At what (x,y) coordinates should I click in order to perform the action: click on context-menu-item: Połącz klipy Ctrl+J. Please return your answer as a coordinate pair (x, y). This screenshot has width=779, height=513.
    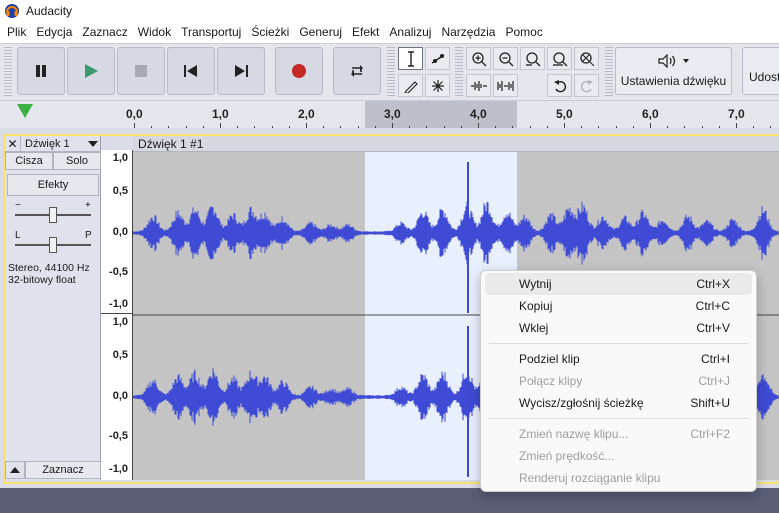
    Looking at the image, I should click on (618, 381).